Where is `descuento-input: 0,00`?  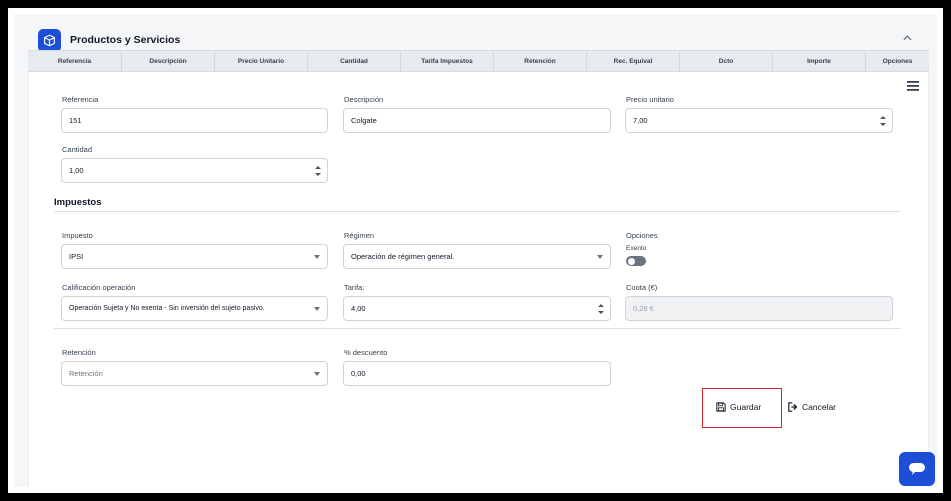
descuento-input: 0,00 is located at coordinates (477, 373).